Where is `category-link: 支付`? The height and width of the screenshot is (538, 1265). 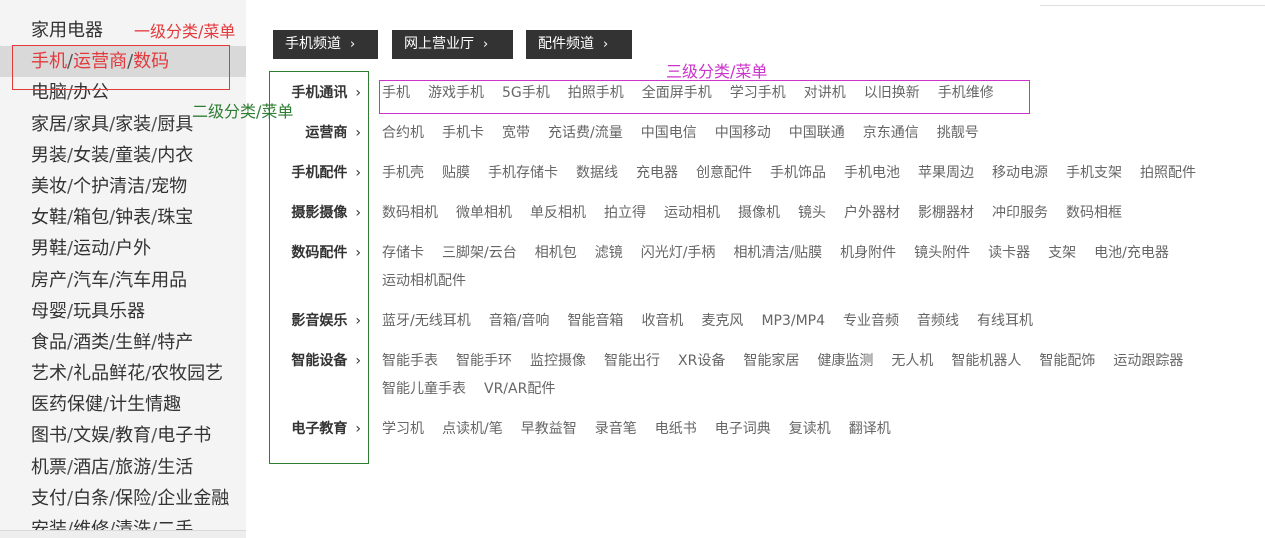 category-link: 支付 is located at coordinates (49, 498).